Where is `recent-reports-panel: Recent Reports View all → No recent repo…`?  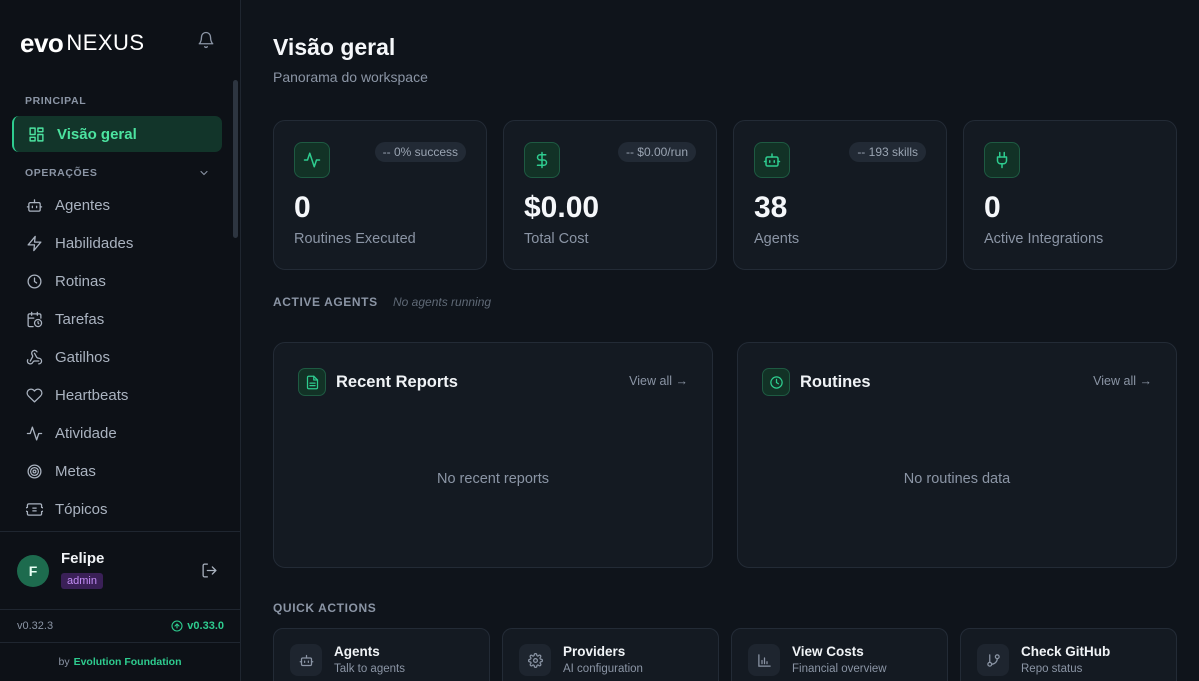 recent-reports-panel: Recent Reports View all → No recent repo… is located at coordinates (493, 455).